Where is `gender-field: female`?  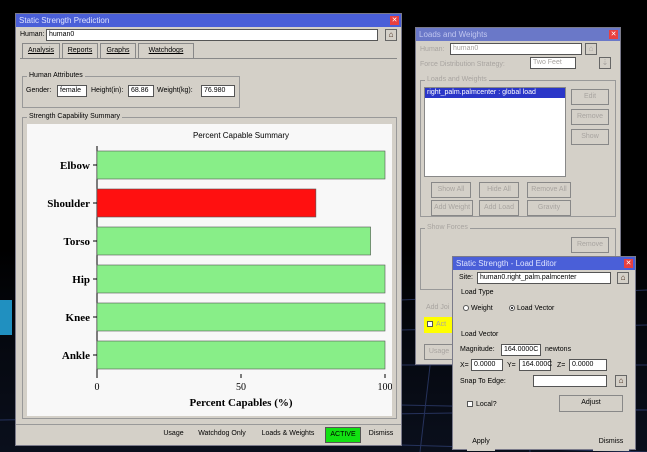
gender-field: female is located at coordinates (72, 91).